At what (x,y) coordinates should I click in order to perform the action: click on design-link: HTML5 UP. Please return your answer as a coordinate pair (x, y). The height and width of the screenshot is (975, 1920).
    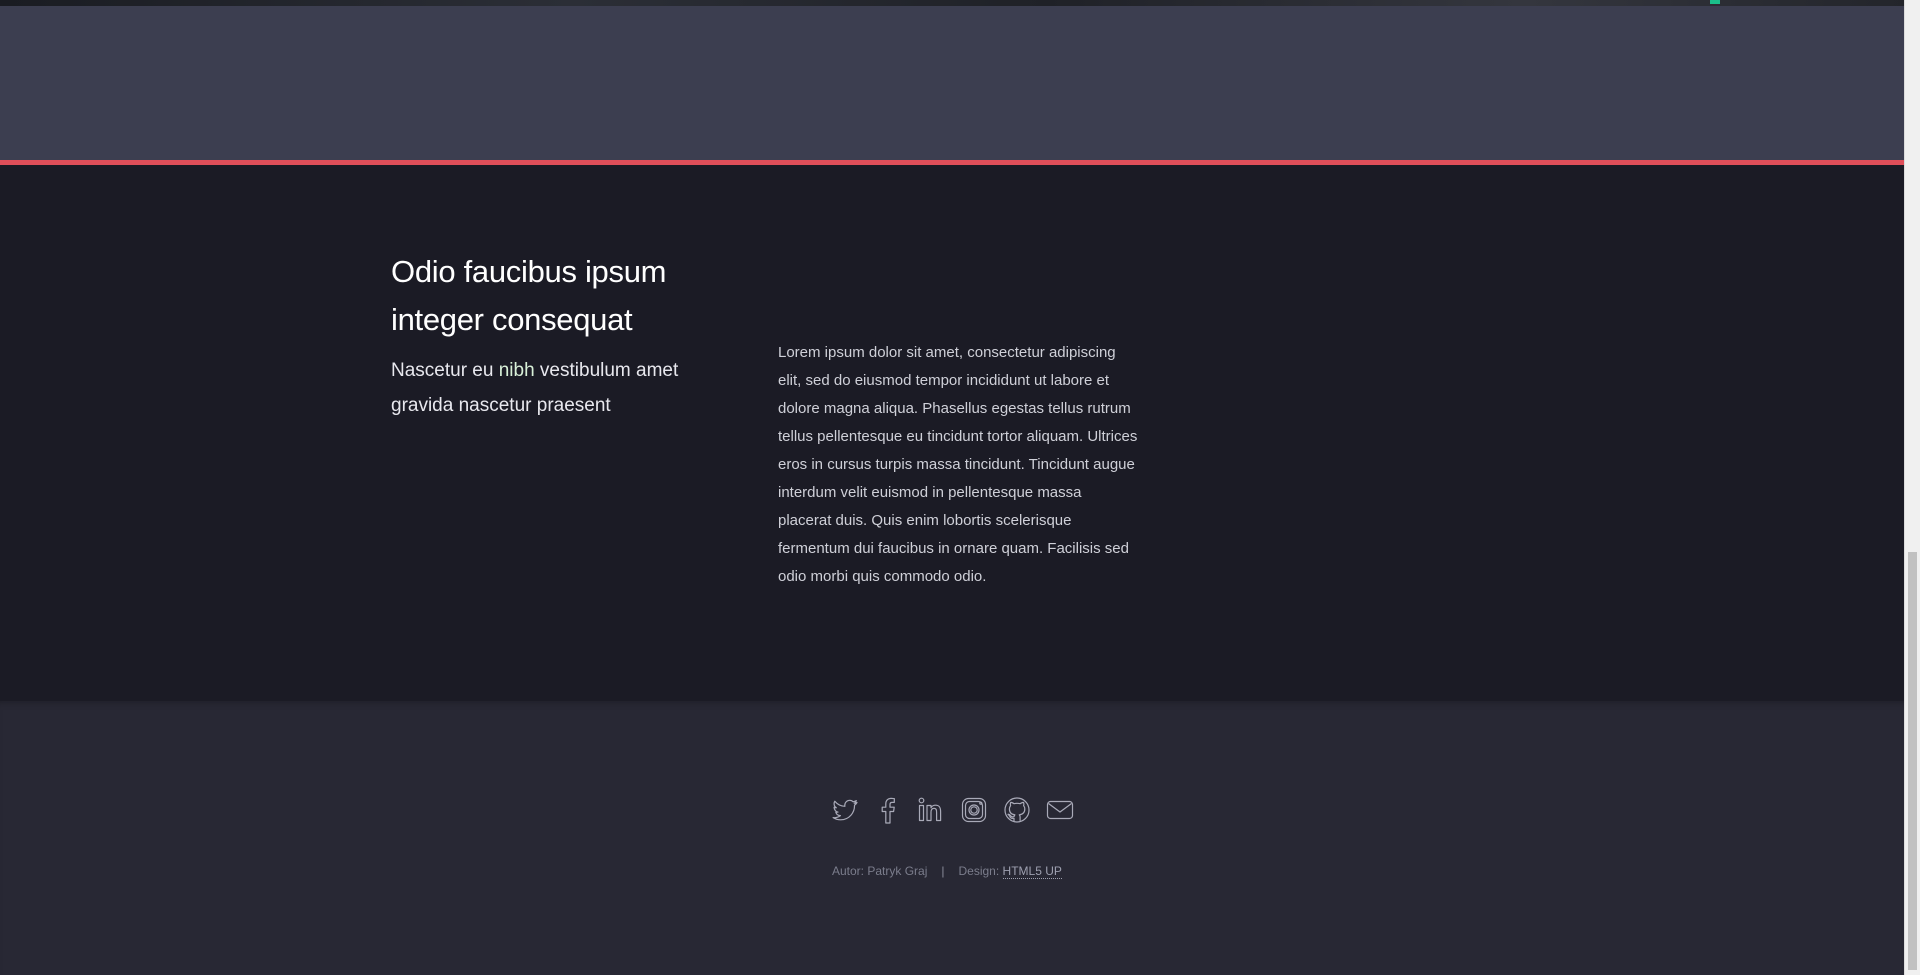
    Looking at the image, I should click on (1032, 871).